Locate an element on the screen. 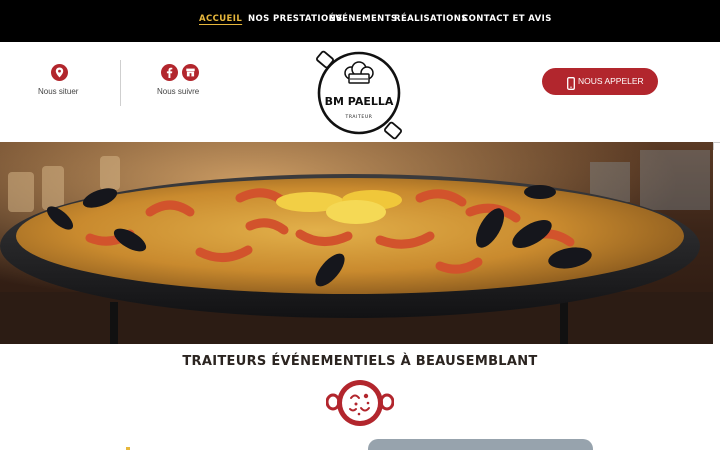 Image resolution: width=720 pixels, height=450 pixels. locate-label: Nous situer is located at coordinates (58, 91).